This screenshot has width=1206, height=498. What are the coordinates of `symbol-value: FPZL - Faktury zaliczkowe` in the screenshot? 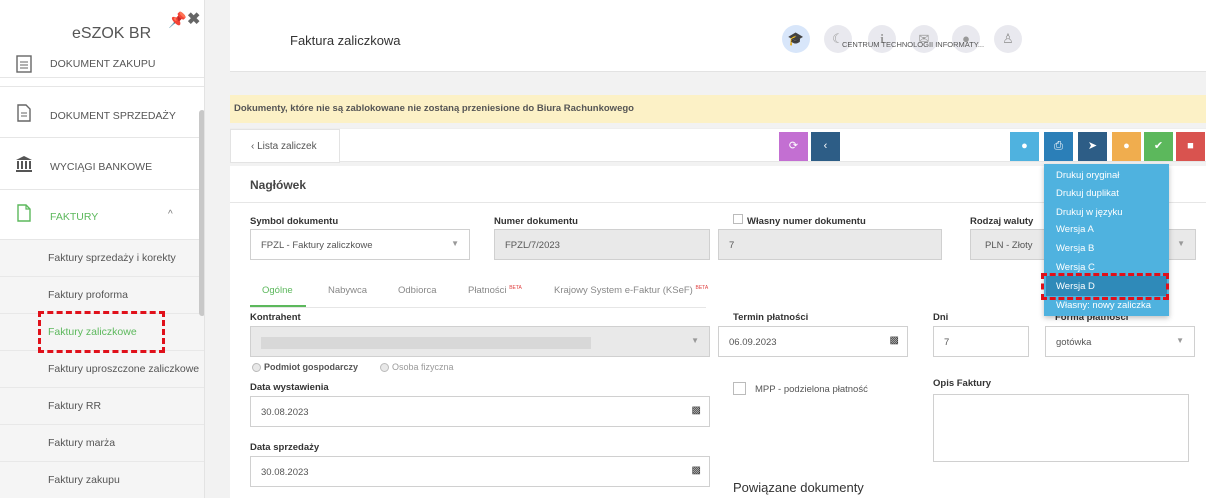 It's located at (317, 245).